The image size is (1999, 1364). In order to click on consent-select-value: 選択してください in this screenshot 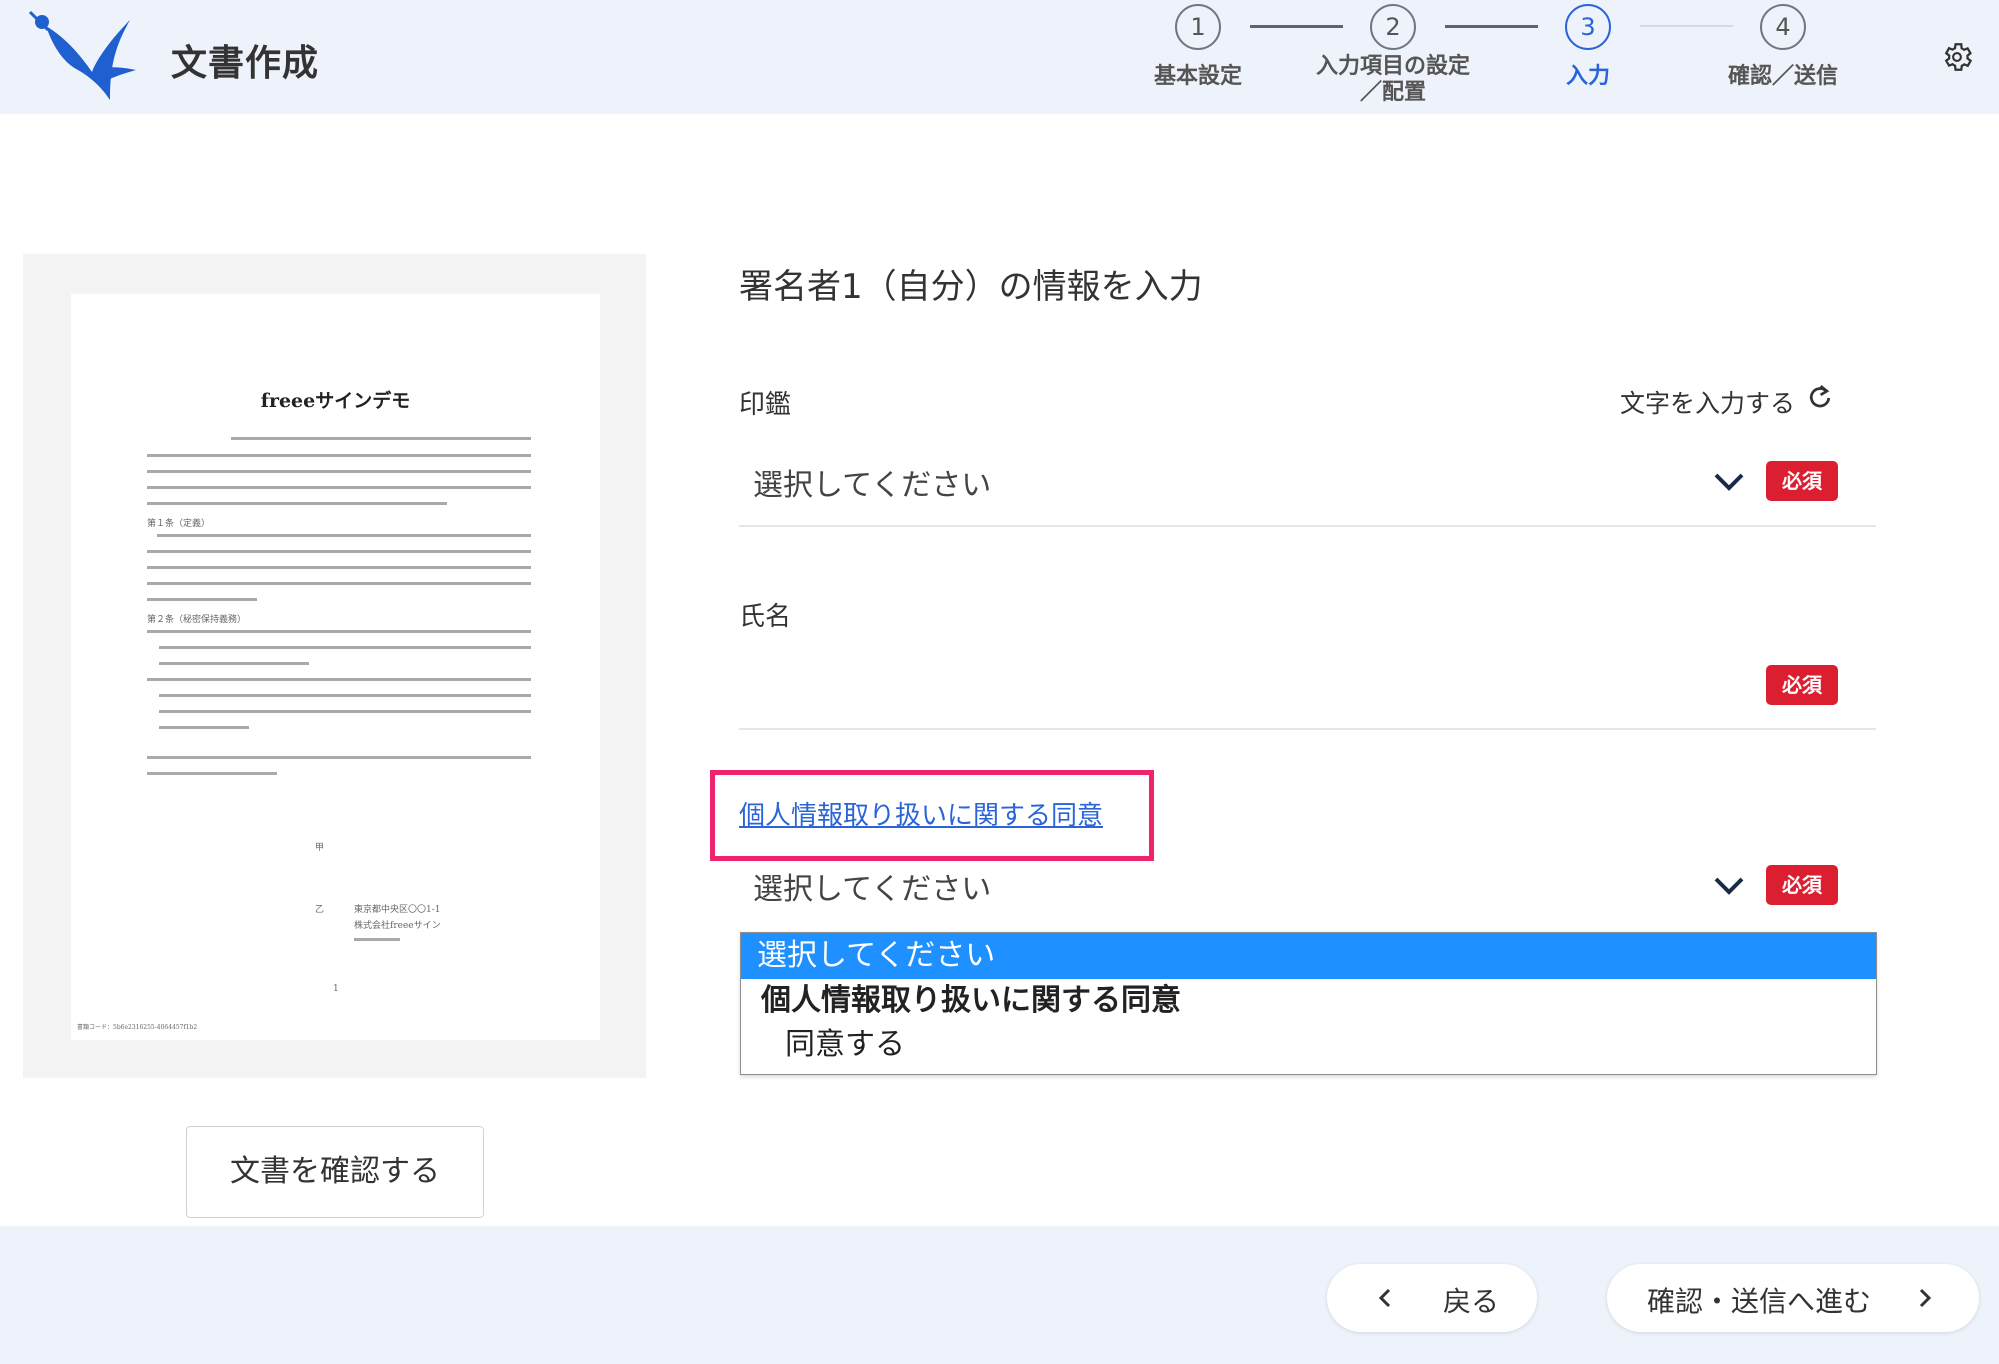, I will do `click(872, 889)`.